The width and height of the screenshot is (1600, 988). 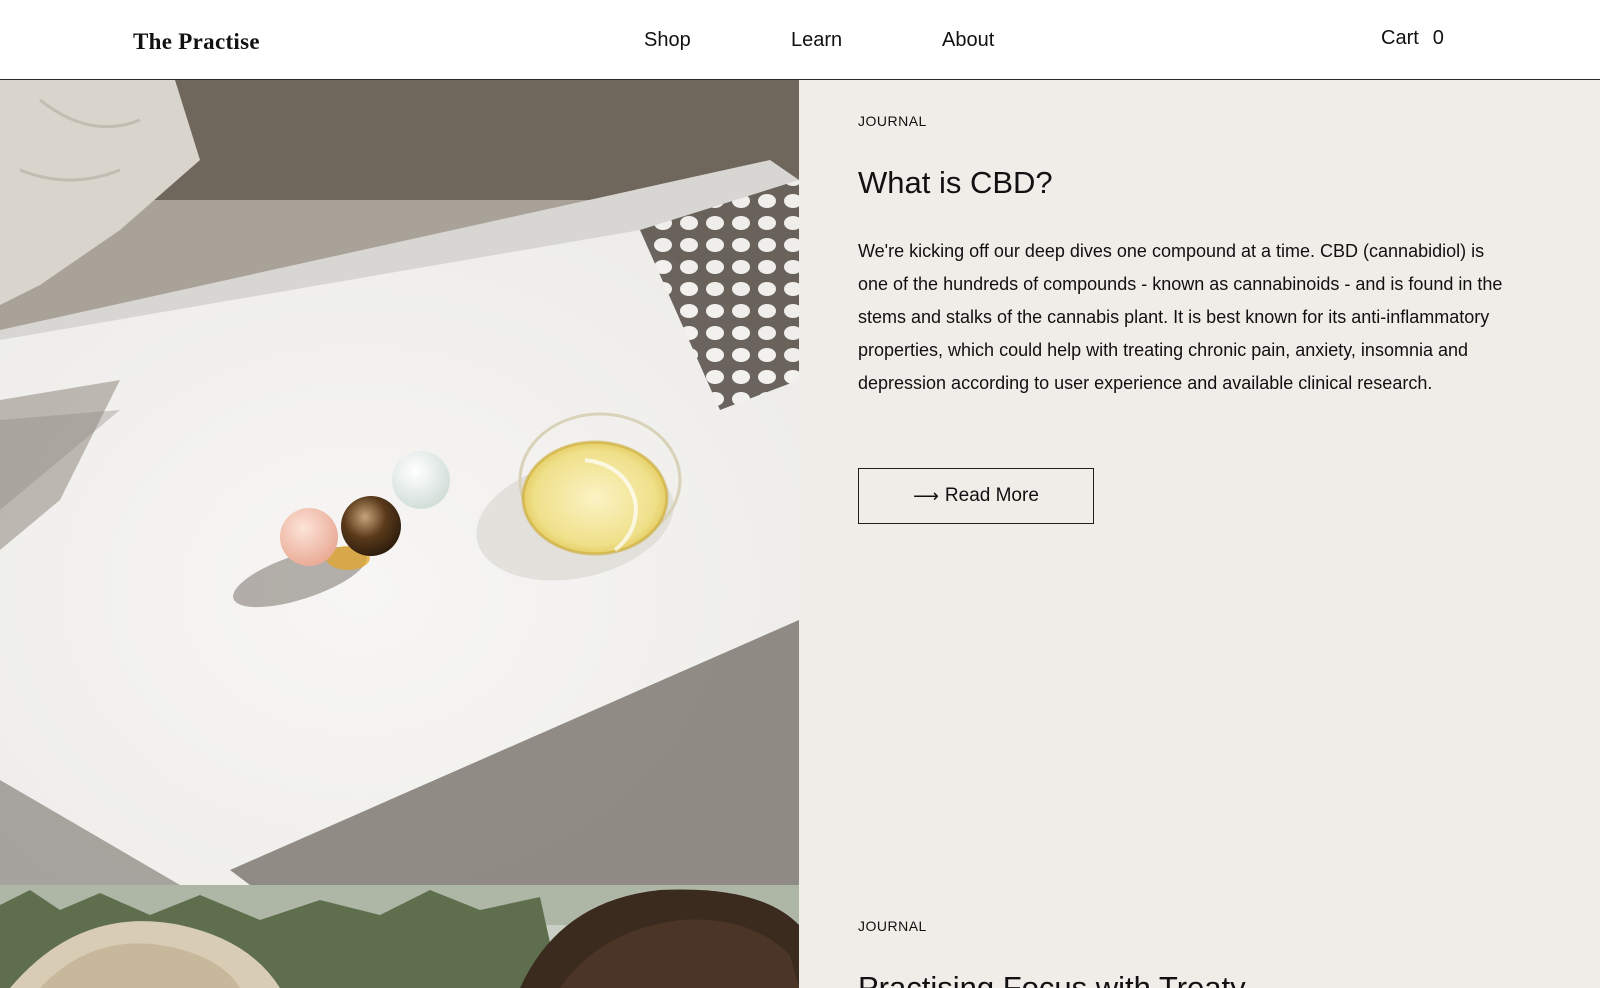 What do you see at coordinates (1400, 38) in the screenshot?
I see `cart-label: Cart` at bounding box center [1400, 38].